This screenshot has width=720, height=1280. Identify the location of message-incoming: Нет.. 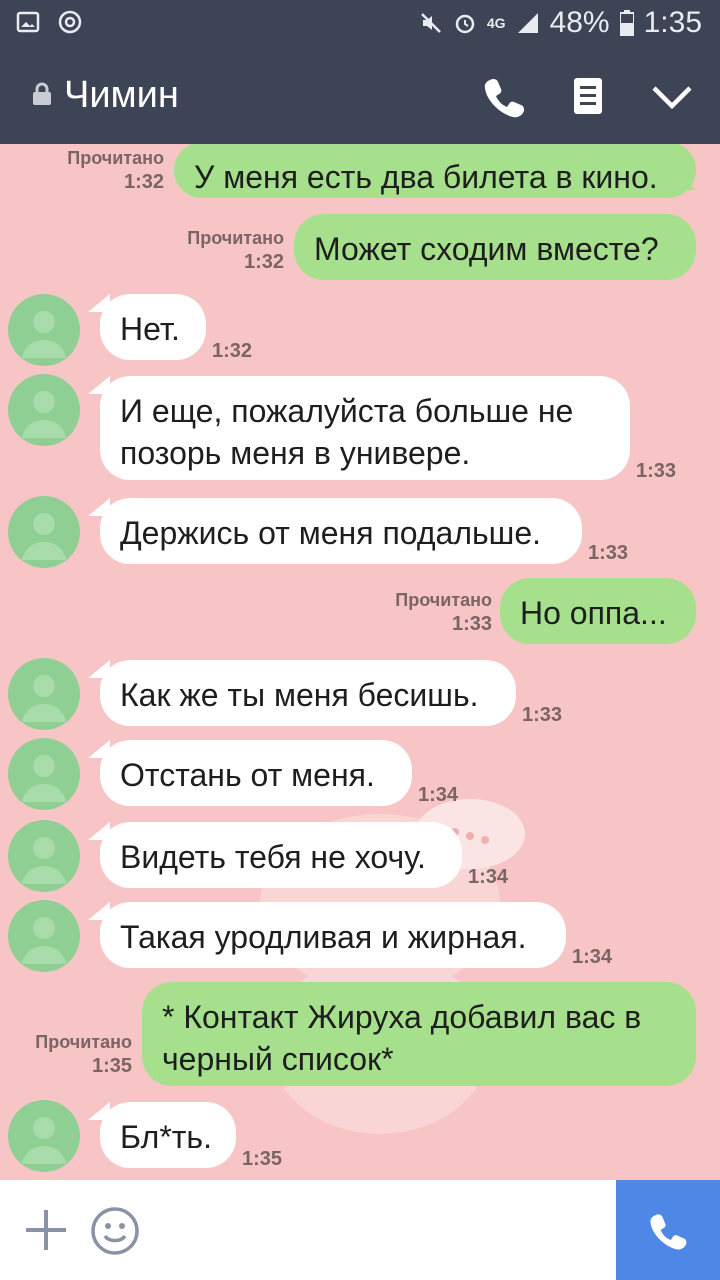
(153, 327).